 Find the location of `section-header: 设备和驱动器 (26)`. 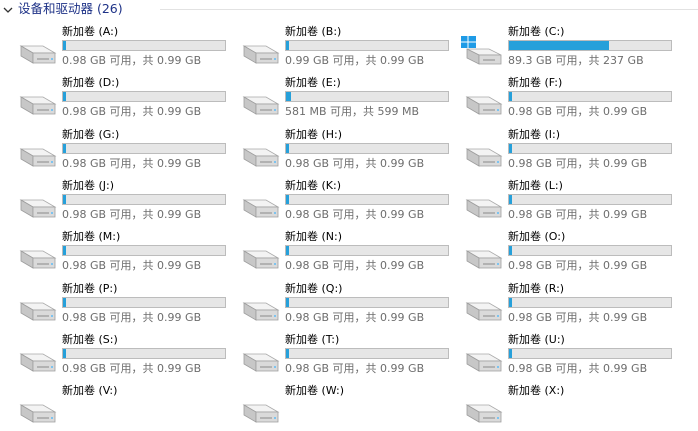

section-header: 设备和驱动器 (26) is located at coordinates (349, 10).